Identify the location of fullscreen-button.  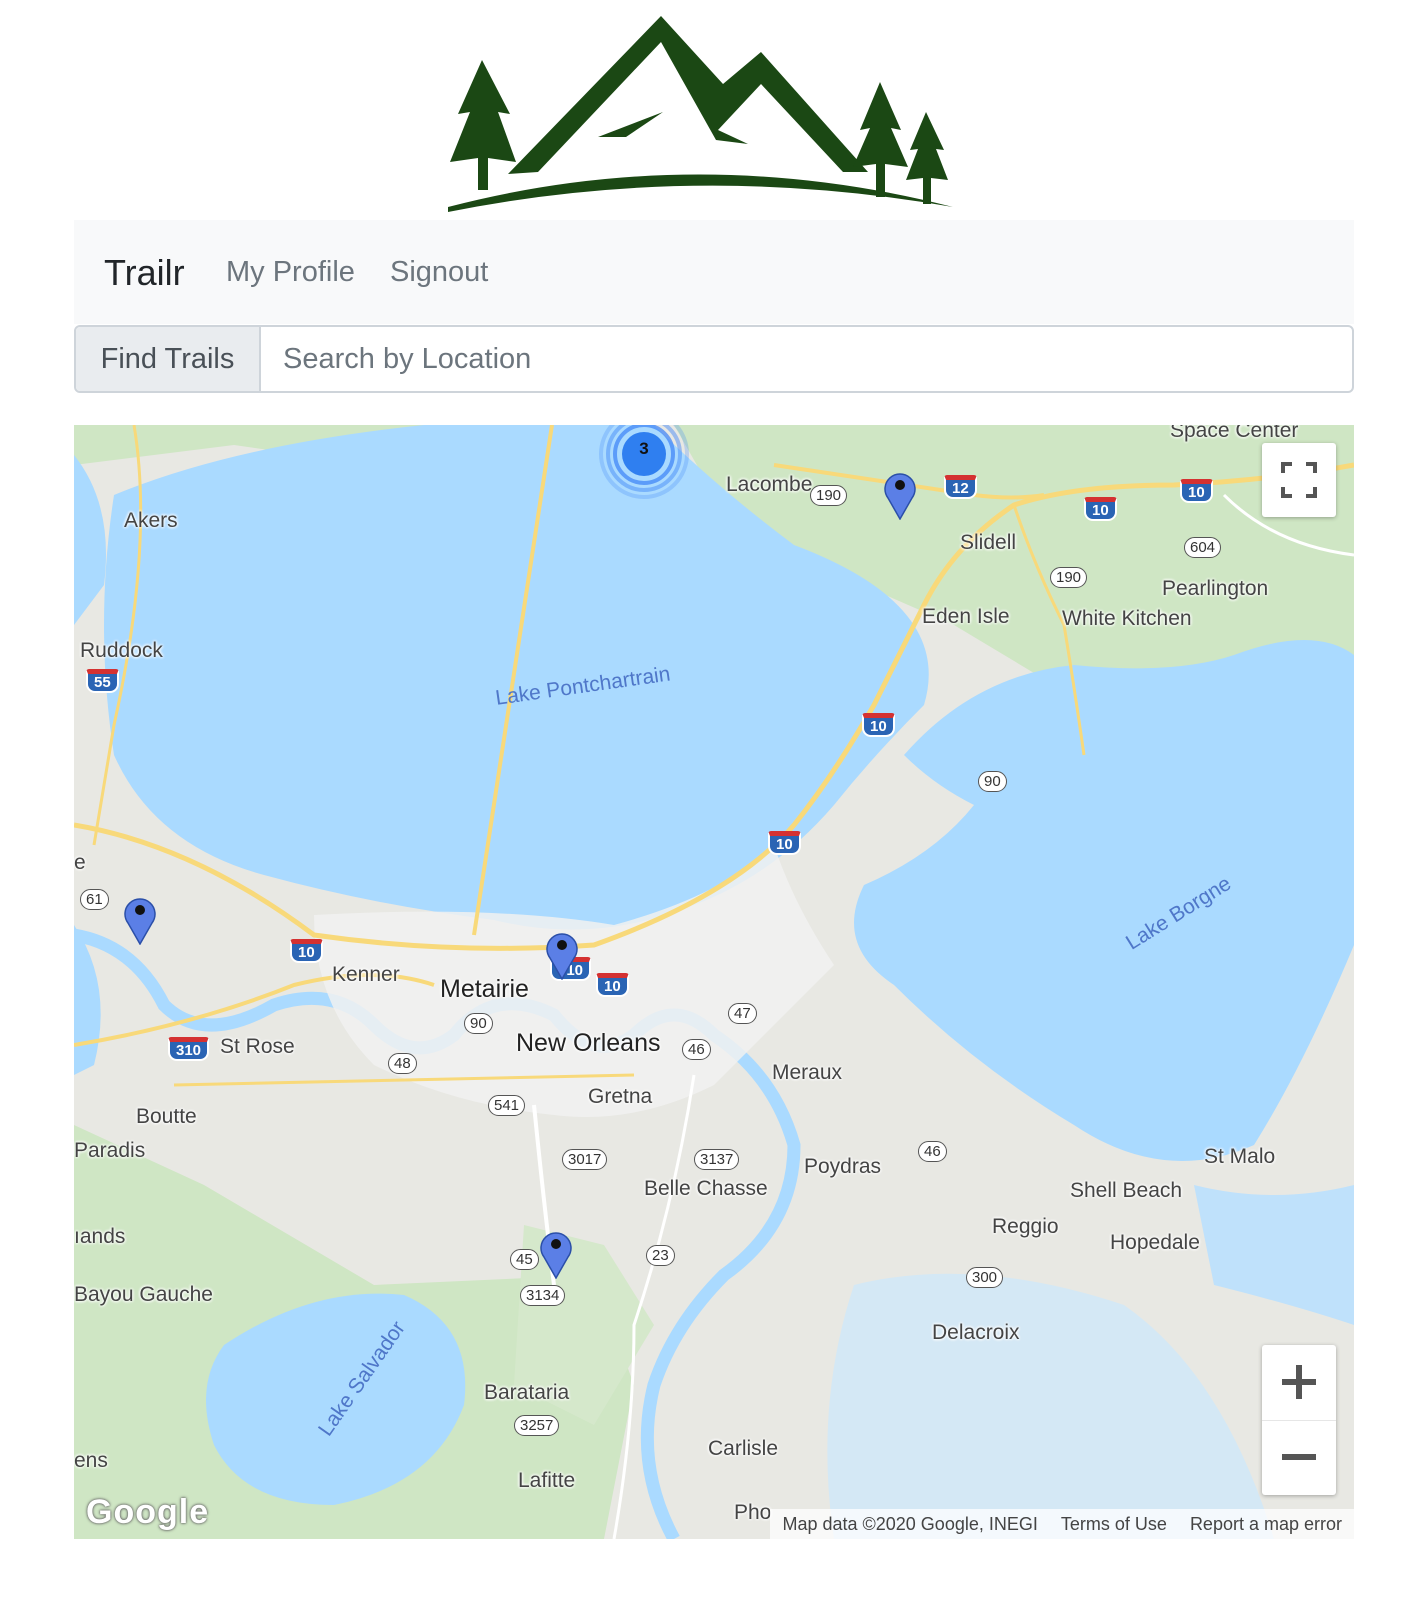
(1299, 480).